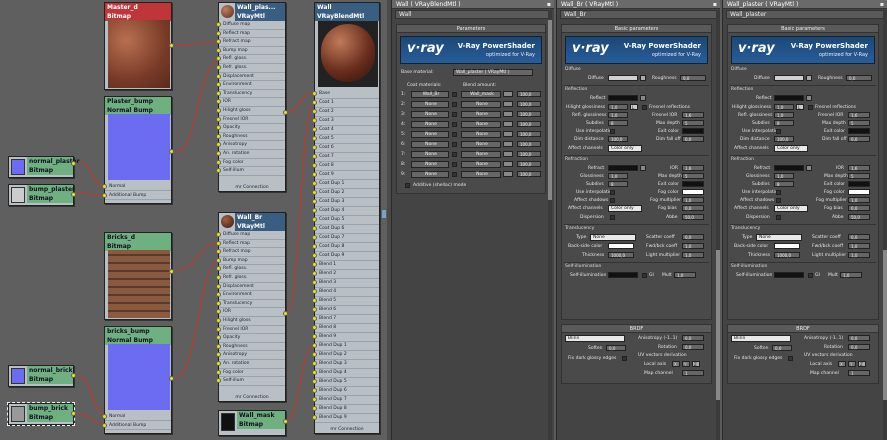 Image resolution: width=887 pixels, height=440 pixels. I want to click on slot-bump-map: Bump map, so click(250, 261).